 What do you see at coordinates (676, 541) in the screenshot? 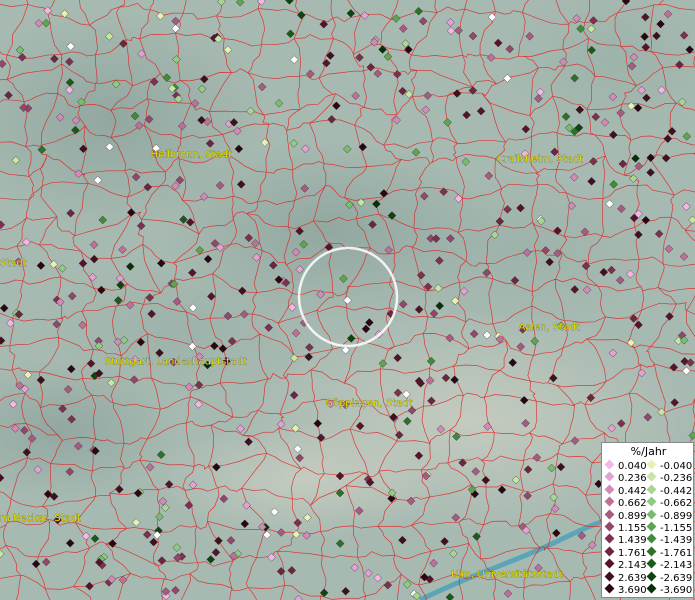
I see `legend-value: -1.439` at bounding box center [676, 541].